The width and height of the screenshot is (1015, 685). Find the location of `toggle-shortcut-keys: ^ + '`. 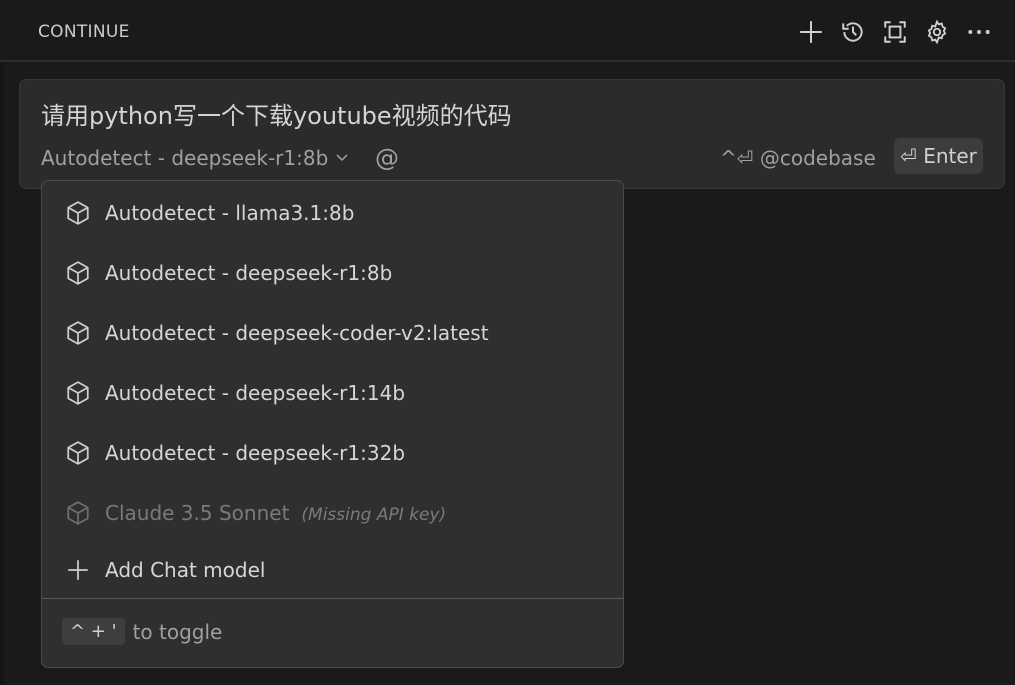

toggle-shortcut-keys: ^ + ' is located at coordinates (93, 631).